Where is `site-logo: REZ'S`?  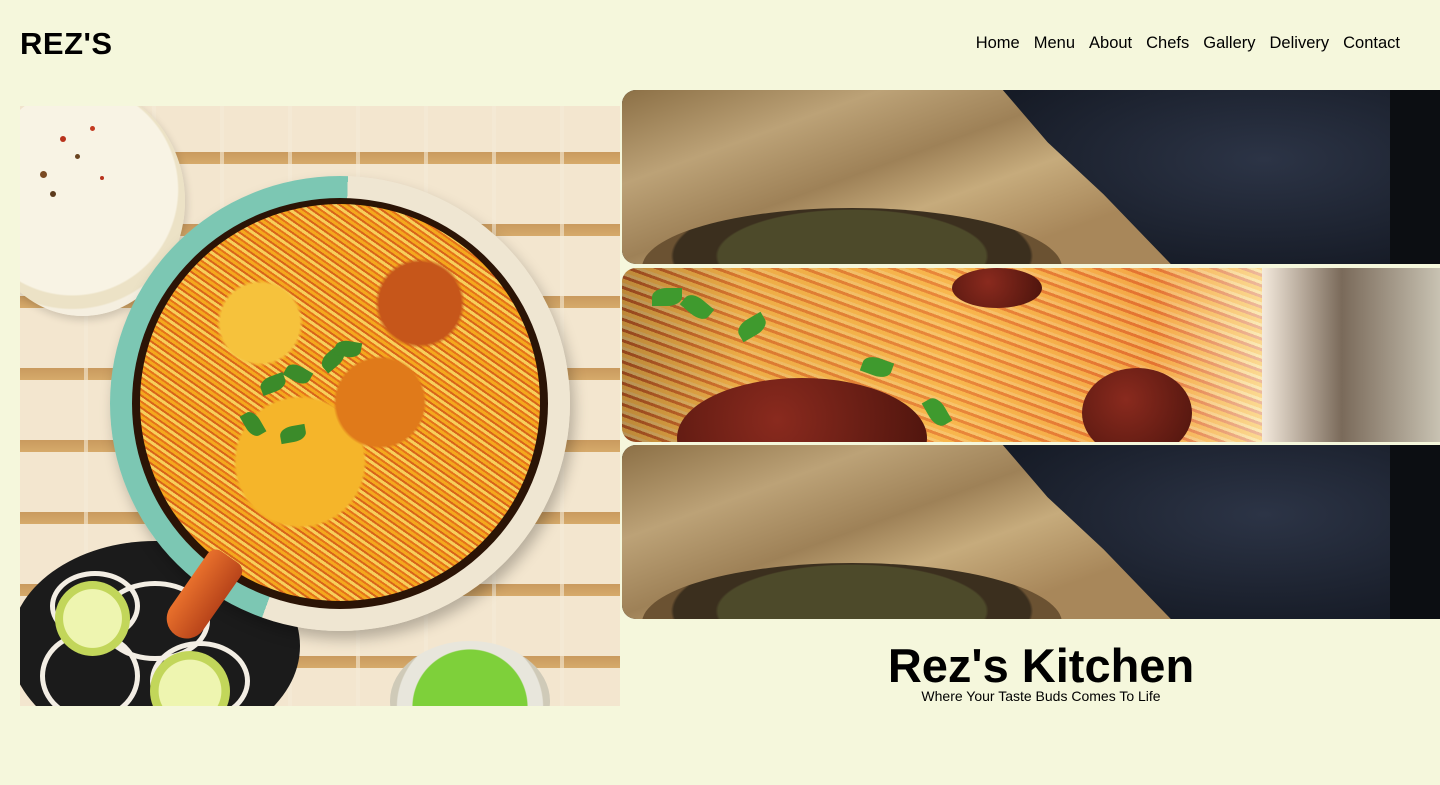
site-logo: REZ'S is located at coordinates (66, 44).